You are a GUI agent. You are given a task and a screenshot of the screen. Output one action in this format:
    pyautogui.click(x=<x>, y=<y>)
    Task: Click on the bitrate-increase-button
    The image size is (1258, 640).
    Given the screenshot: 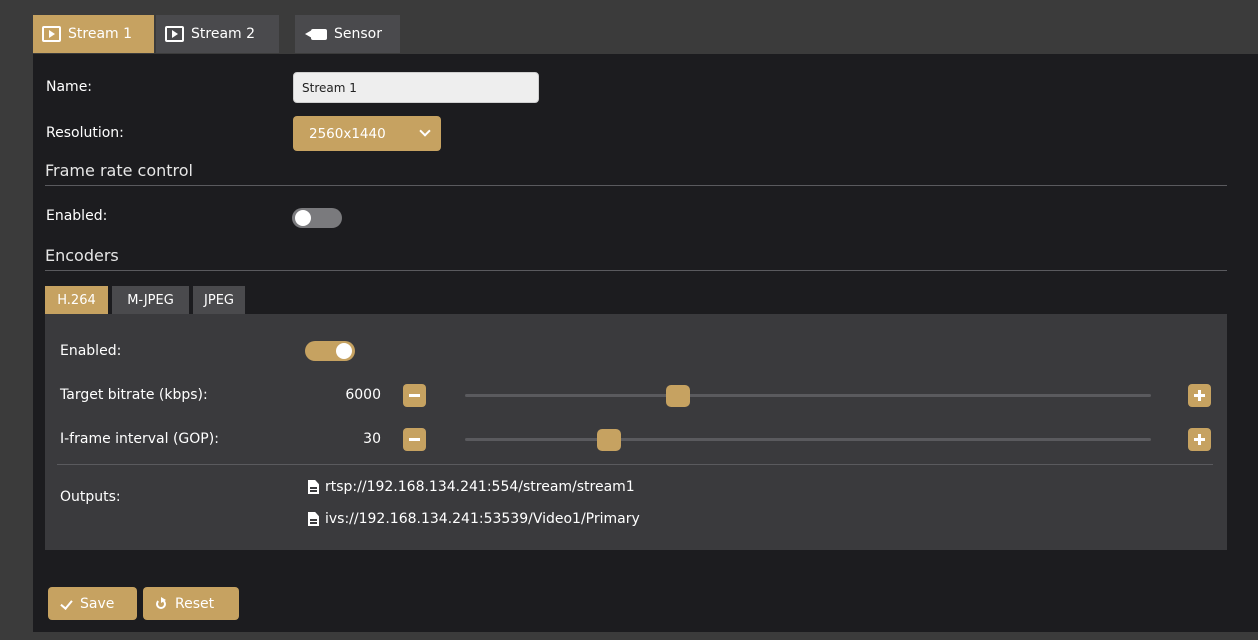 What is the action you would take?
    pyautogui.click(x=1199, y=395)
    